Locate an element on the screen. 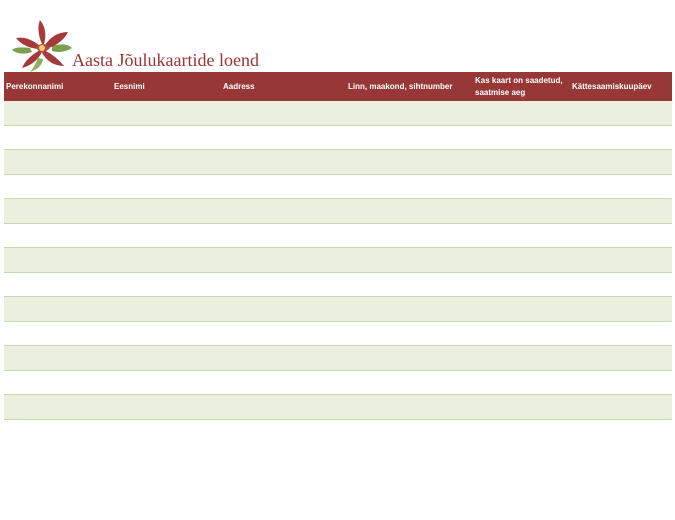 The width and height of the screenshot is (675, 520). col-header-last-name: Perekonnanimi is located at coordinates (58, 86).